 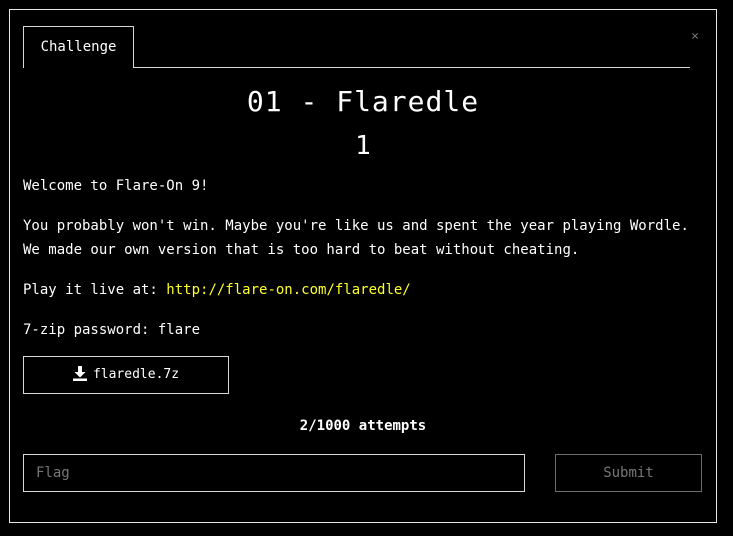 I want to click on challenge-title: 01 - Flaredle, so click(x=363, y=101).